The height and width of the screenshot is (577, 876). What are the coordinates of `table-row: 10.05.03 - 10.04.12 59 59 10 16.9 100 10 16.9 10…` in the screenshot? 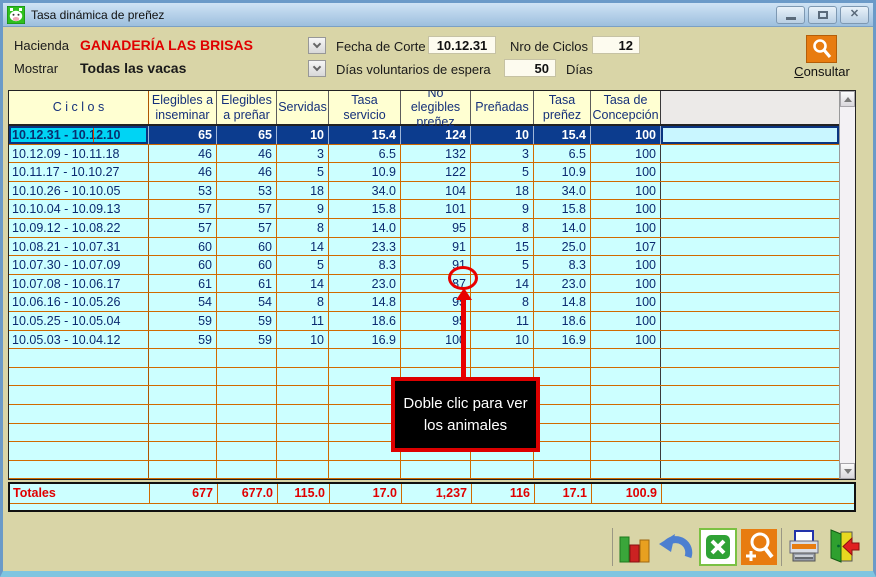 It's located at (424, 340).